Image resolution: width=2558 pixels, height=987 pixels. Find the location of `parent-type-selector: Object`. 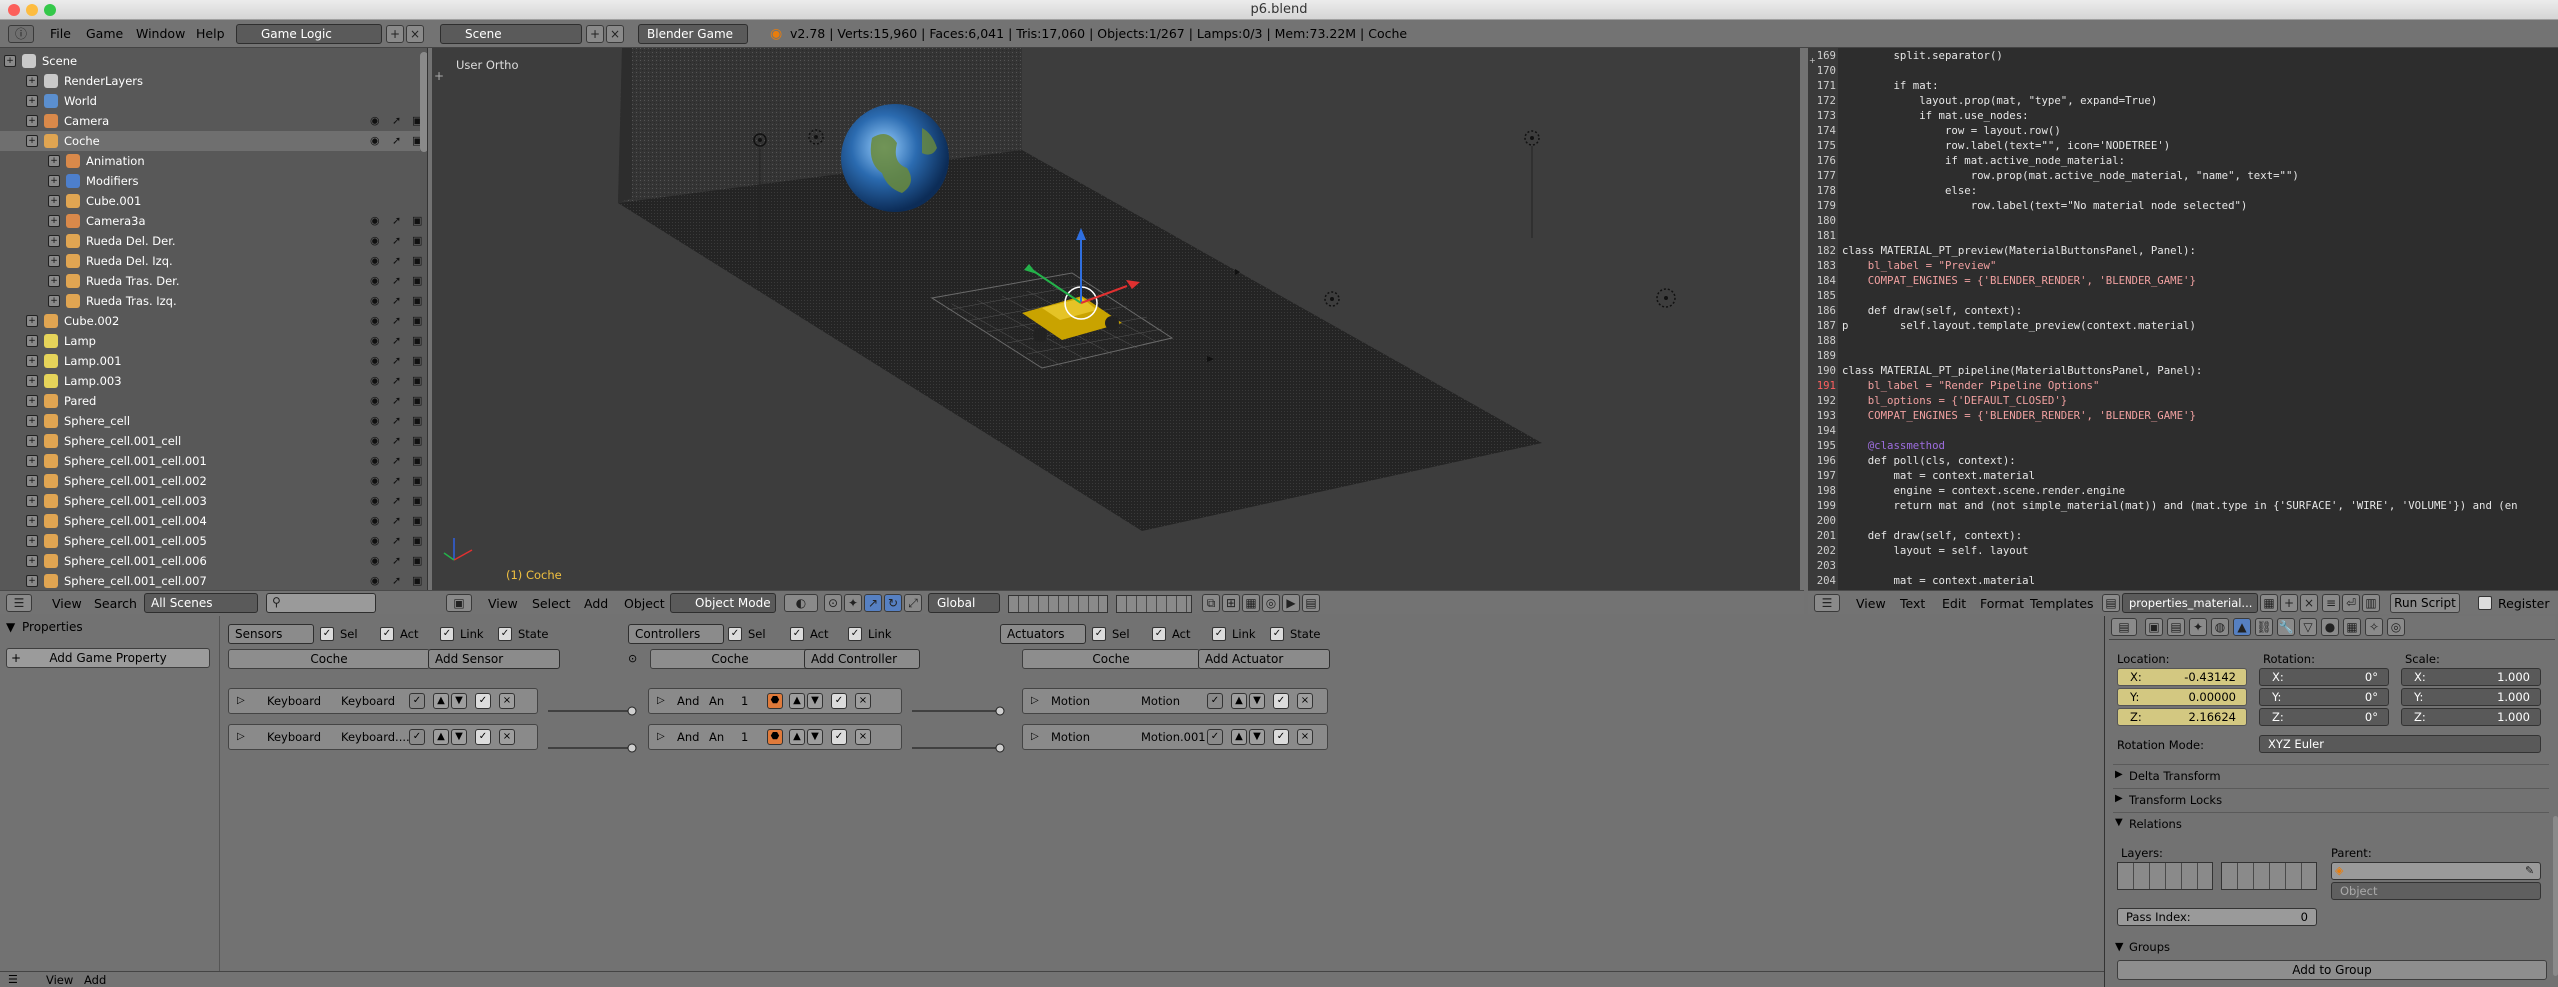

parent-type-selector: Object is located at coordinates (2436, 891).